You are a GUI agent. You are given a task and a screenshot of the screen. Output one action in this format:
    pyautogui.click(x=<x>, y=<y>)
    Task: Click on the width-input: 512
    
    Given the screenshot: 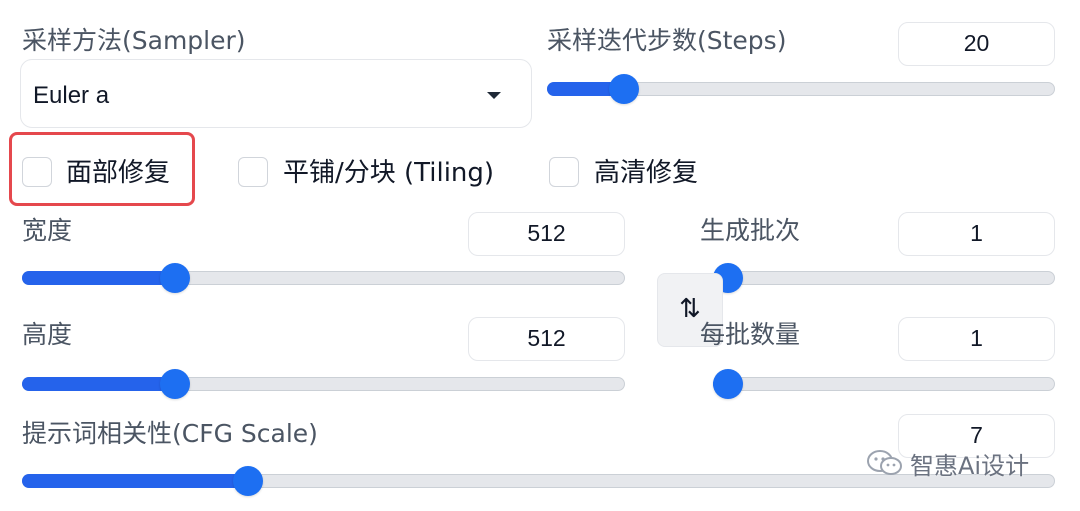 What is the action you would take?
    pyautogui.click(x=546, y=234)
    